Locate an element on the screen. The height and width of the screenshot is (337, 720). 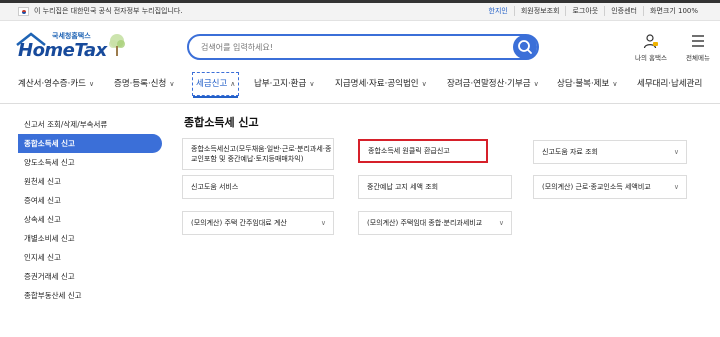
card-label: 종합소득세 원클릭 환급신고 is located at coordinates (409, 151).